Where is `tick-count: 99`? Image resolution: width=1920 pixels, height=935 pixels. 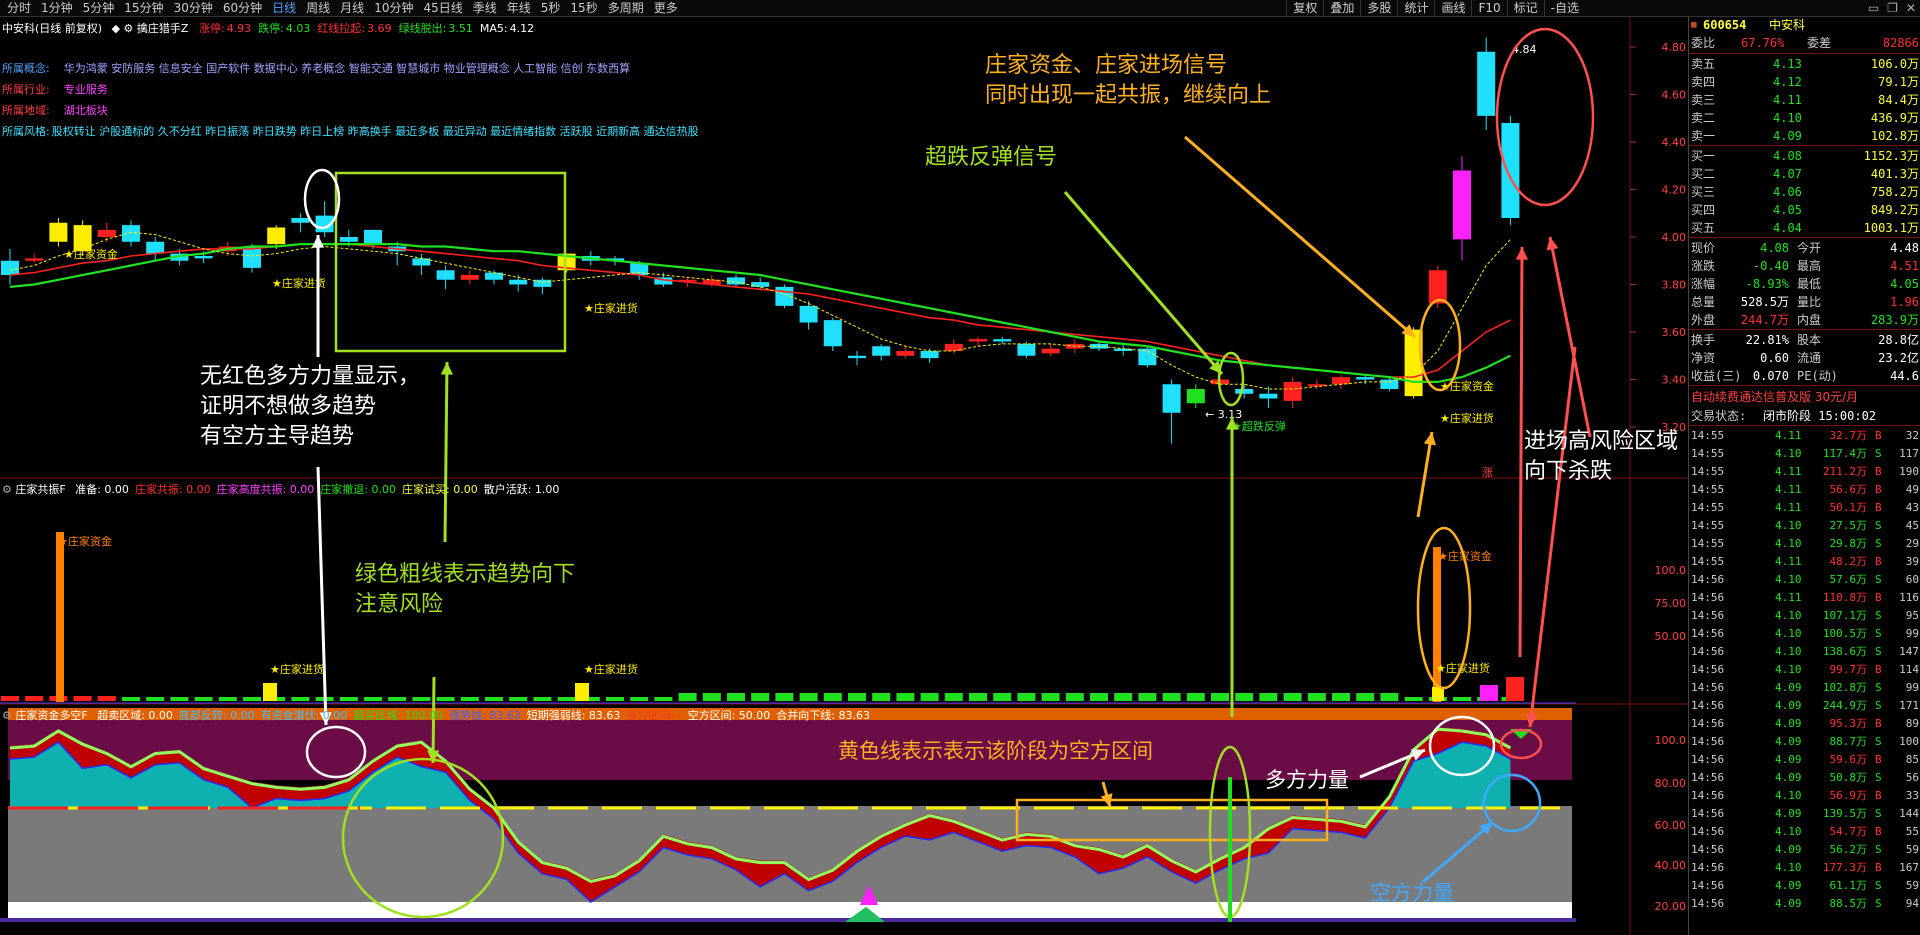 tick-count: 99 is located at coordinates (1912, 633).